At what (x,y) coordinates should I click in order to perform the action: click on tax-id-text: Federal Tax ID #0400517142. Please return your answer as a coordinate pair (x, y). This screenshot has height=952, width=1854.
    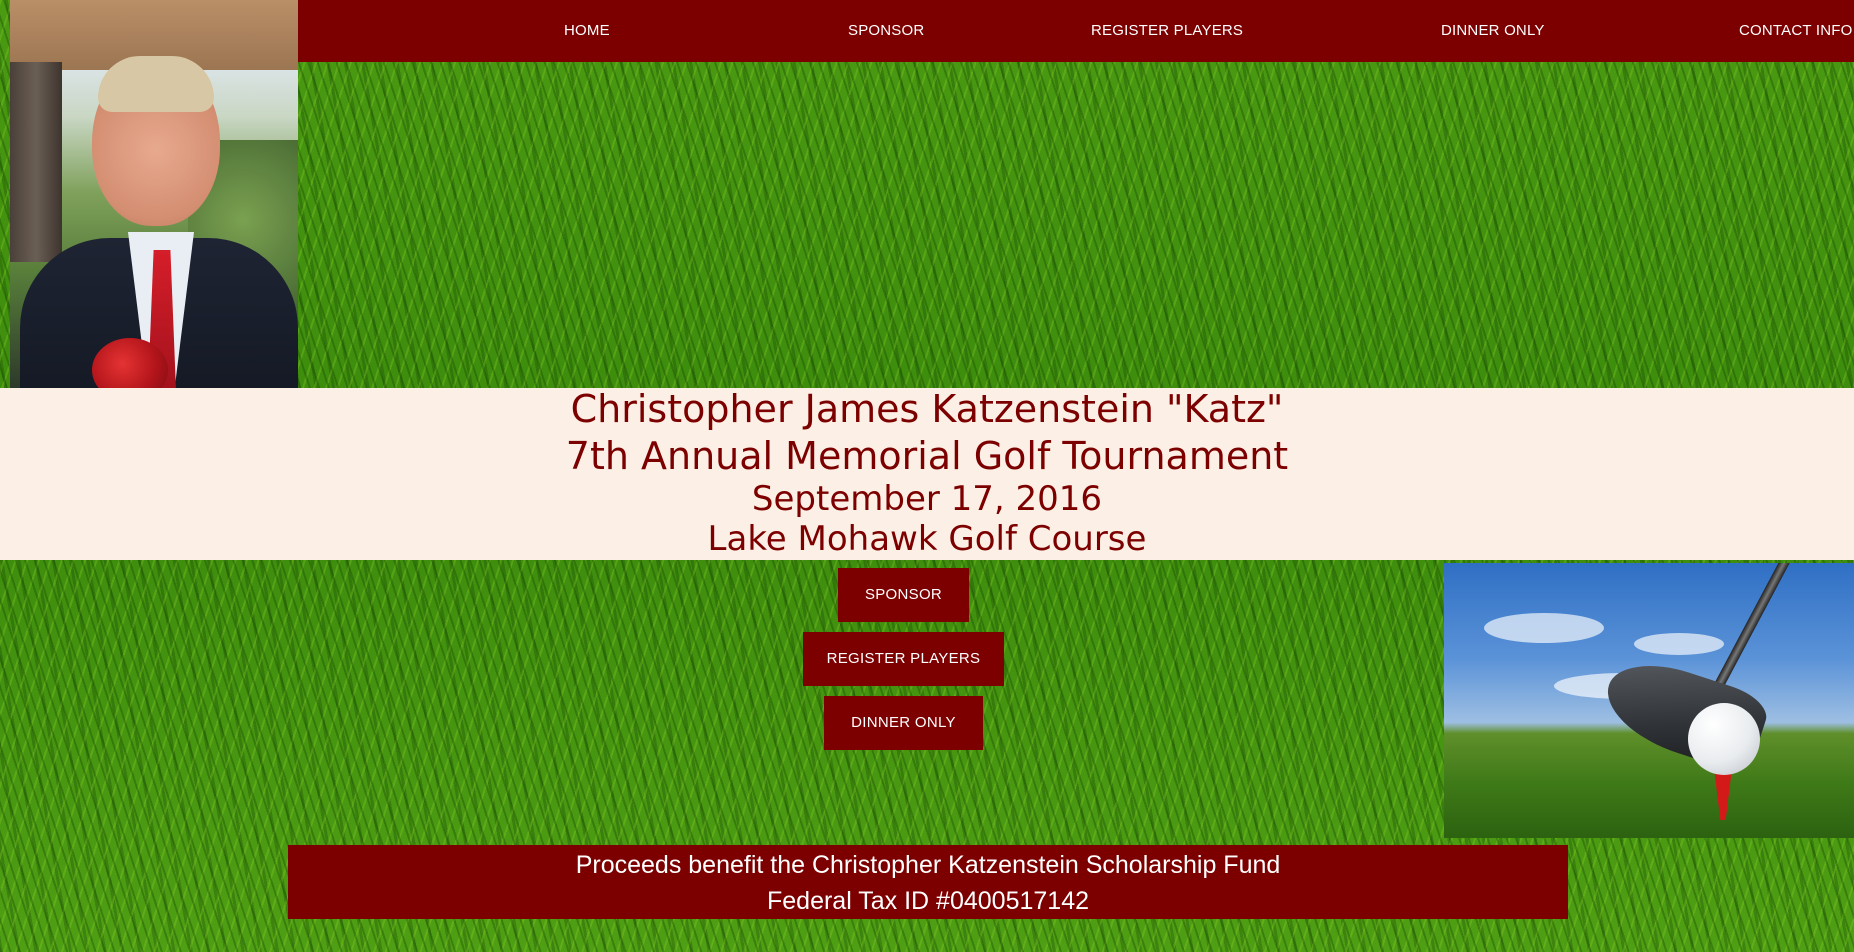
    Looking at the image, I should click on (928, 901).